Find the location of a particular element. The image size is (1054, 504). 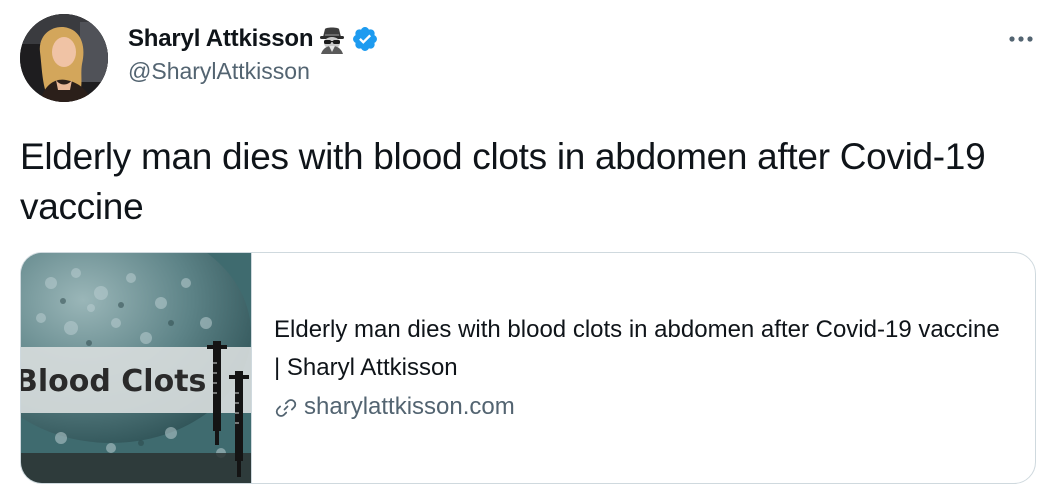

link-icon is located at coordinates (286, 407).